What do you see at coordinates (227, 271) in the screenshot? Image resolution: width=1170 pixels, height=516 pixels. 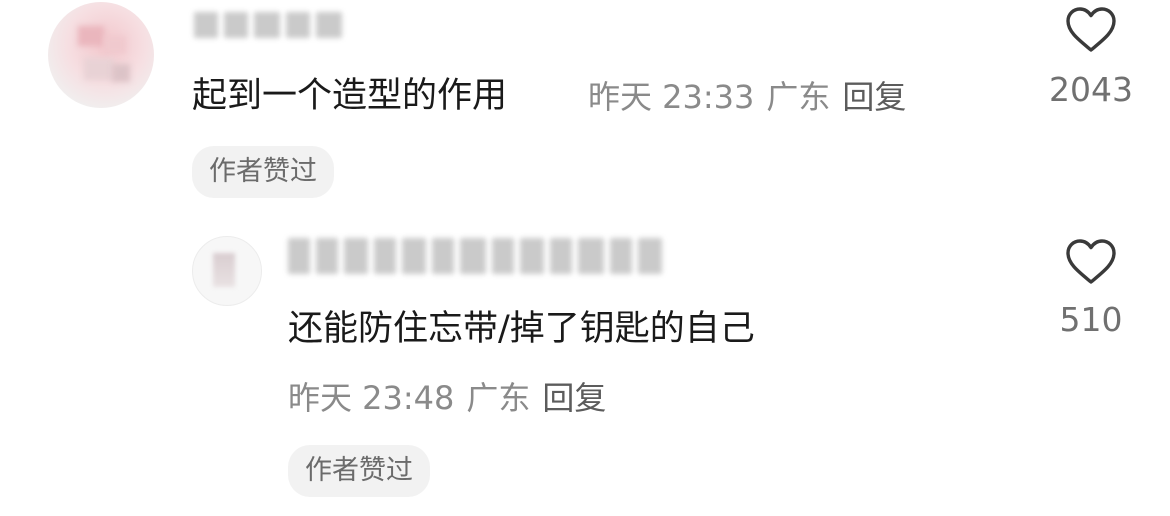 I see `replier-avatar` at bounding box center [227, 271].